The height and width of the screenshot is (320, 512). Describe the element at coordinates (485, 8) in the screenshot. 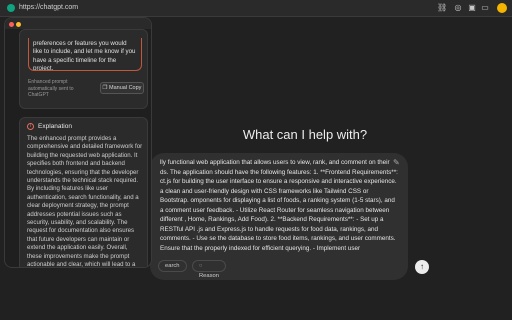

I see `folder-icon: ▭` at that location.